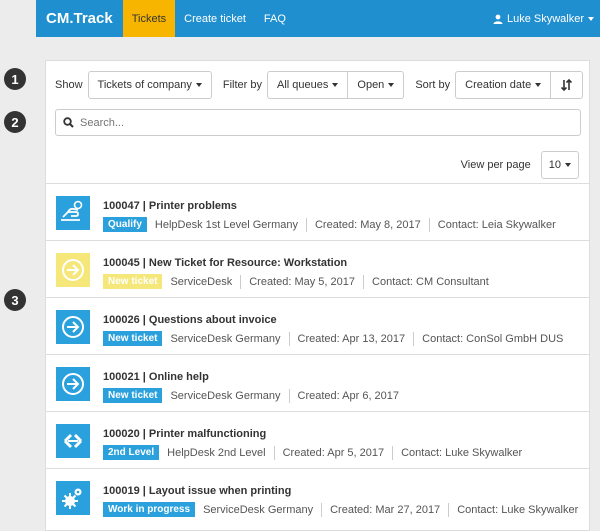  I want to click on ticket-created: Created: Apr 5, 2017, so click(333, 452).